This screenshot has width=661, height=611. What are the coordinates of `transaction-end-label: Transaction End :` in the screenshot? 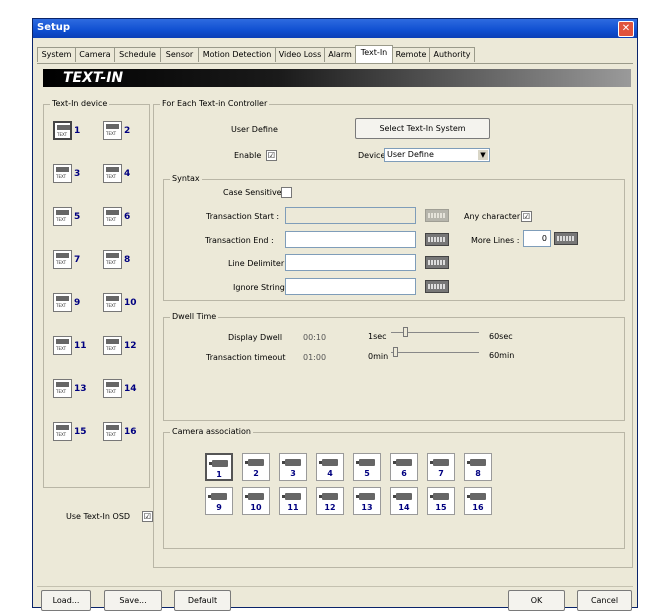 It's located at (239, 240).